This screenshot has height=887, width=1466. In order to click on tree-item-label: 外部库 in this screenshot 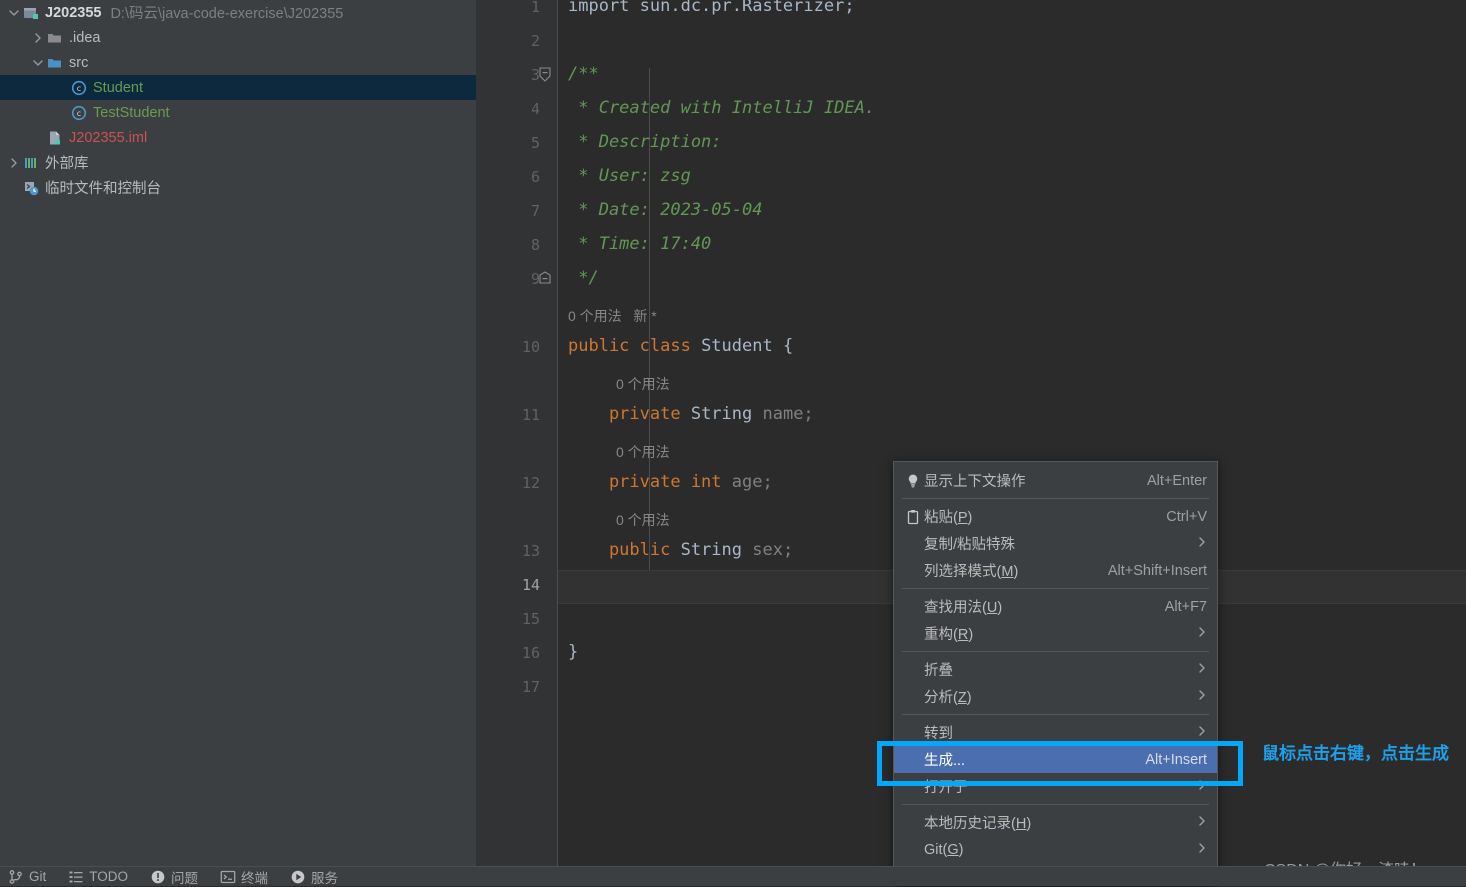, I will do `click(67, 164)`.